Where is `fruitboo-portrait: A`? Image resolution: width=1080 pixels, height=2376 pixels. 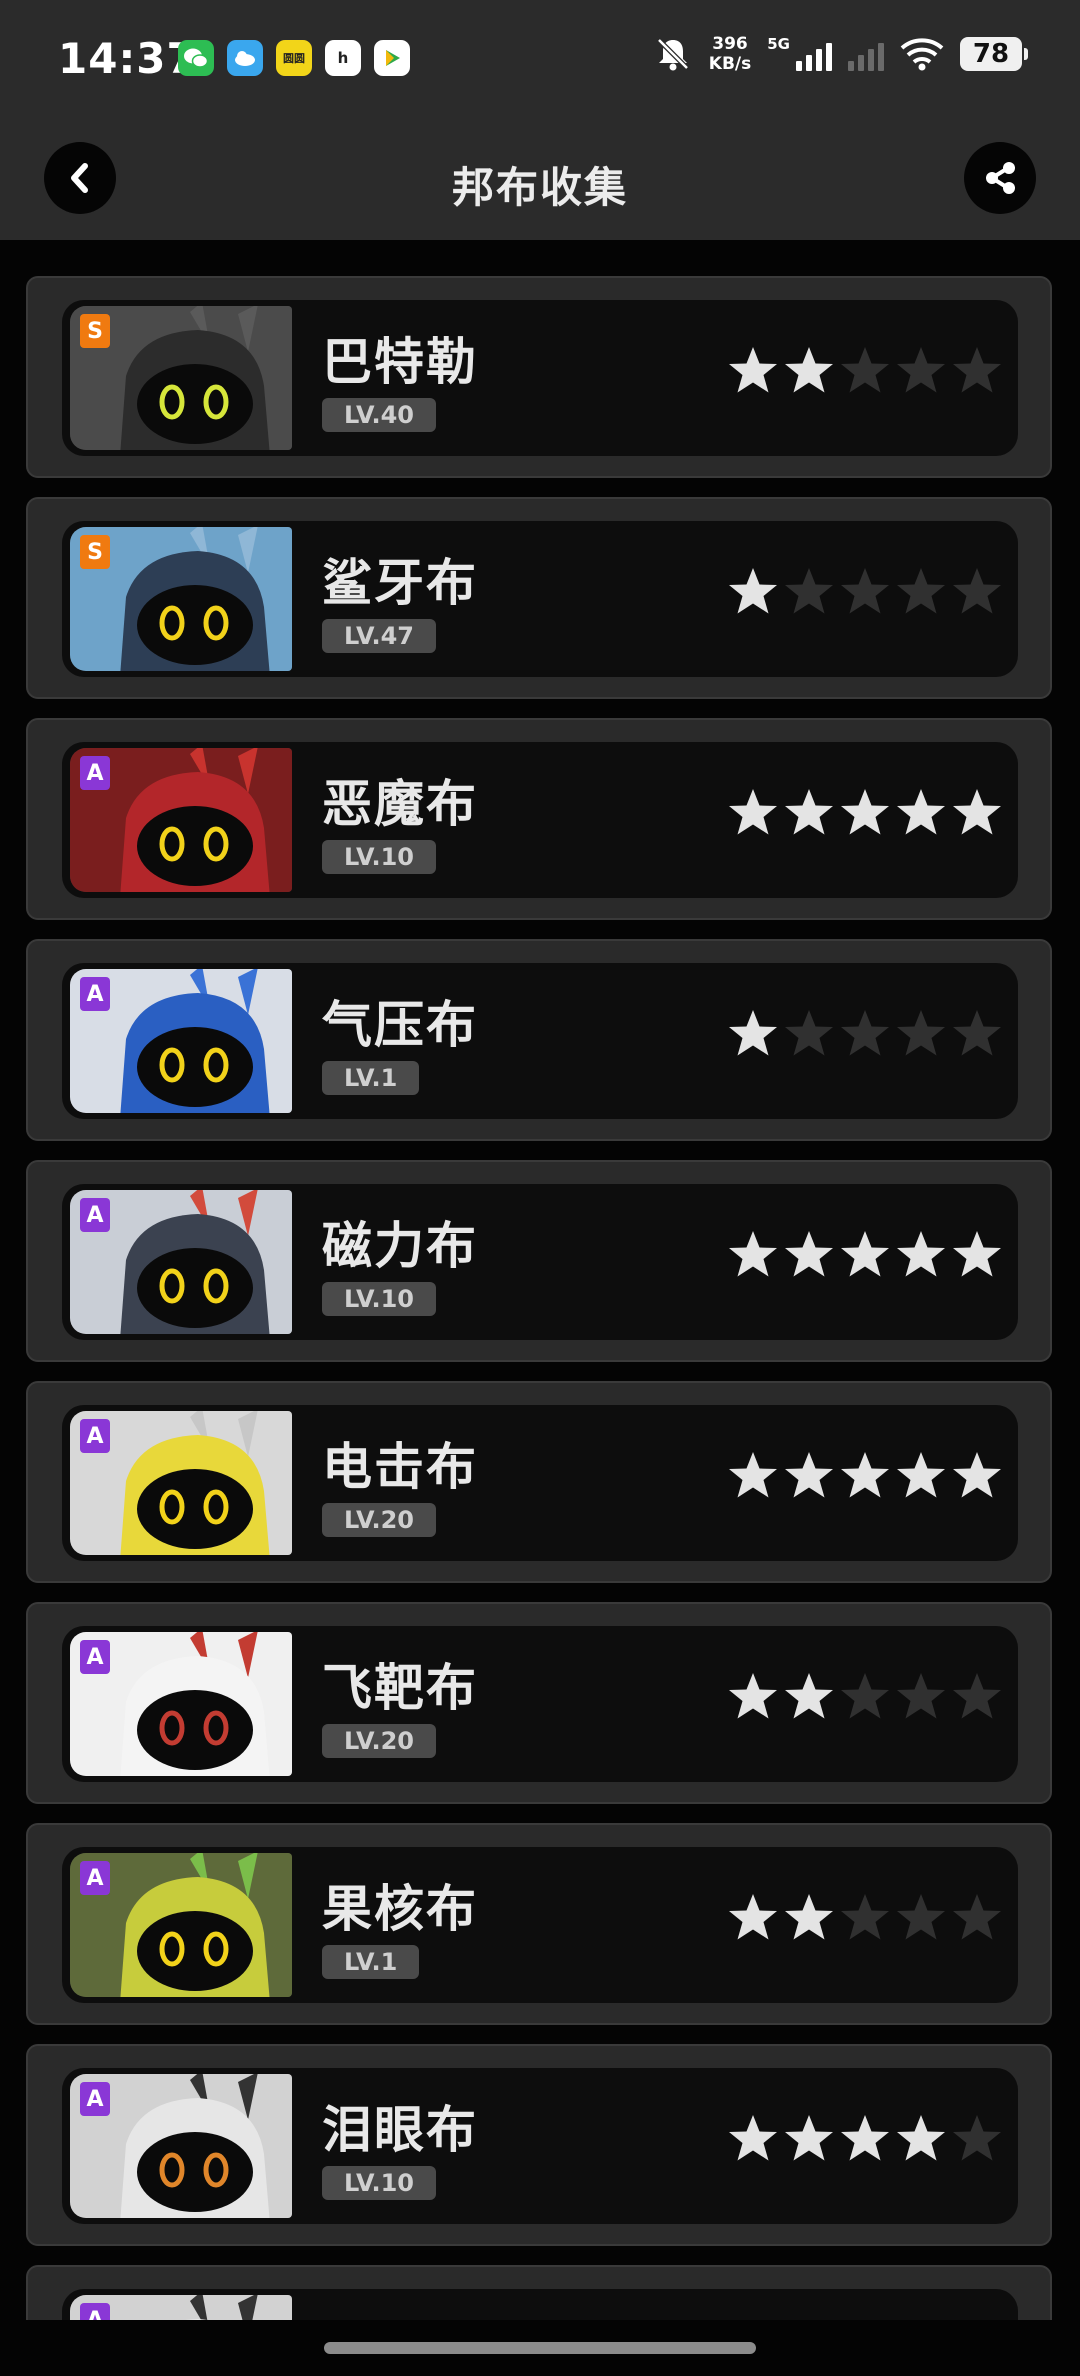 fruitboo-portrait: A is located at coordinates (181, 1925).